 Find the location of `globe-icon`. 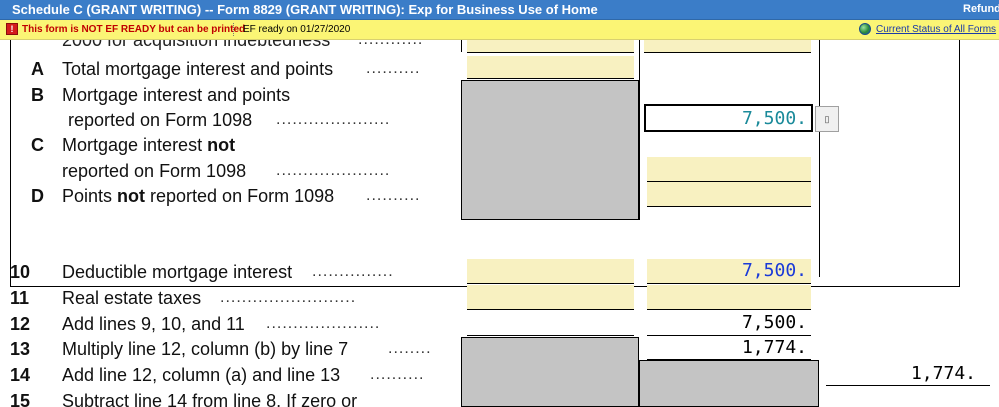

globe-icon is located at coordinates (865, 29).